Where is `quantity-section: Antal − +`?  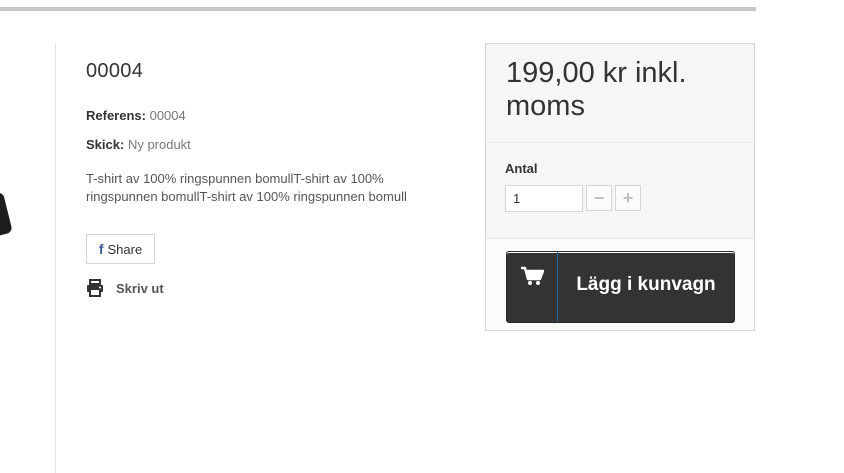 quantity-section: Antal − + is located at coordinates (620, 191).